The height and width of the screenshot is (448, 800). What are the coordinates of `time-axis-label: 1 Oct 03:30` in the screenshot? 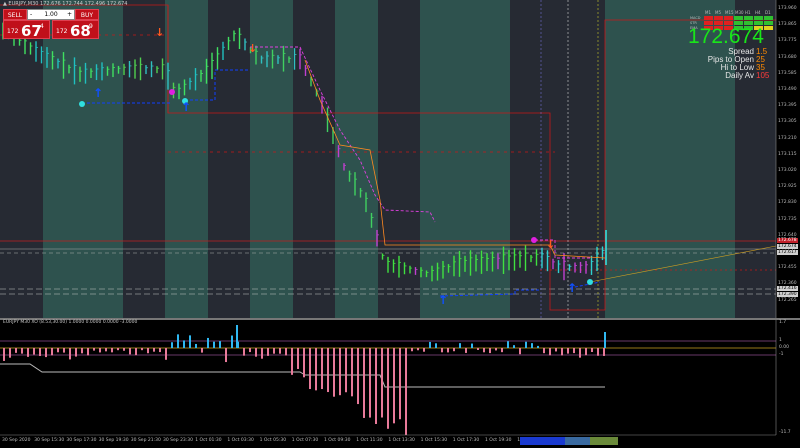 It's located at (240, 440).